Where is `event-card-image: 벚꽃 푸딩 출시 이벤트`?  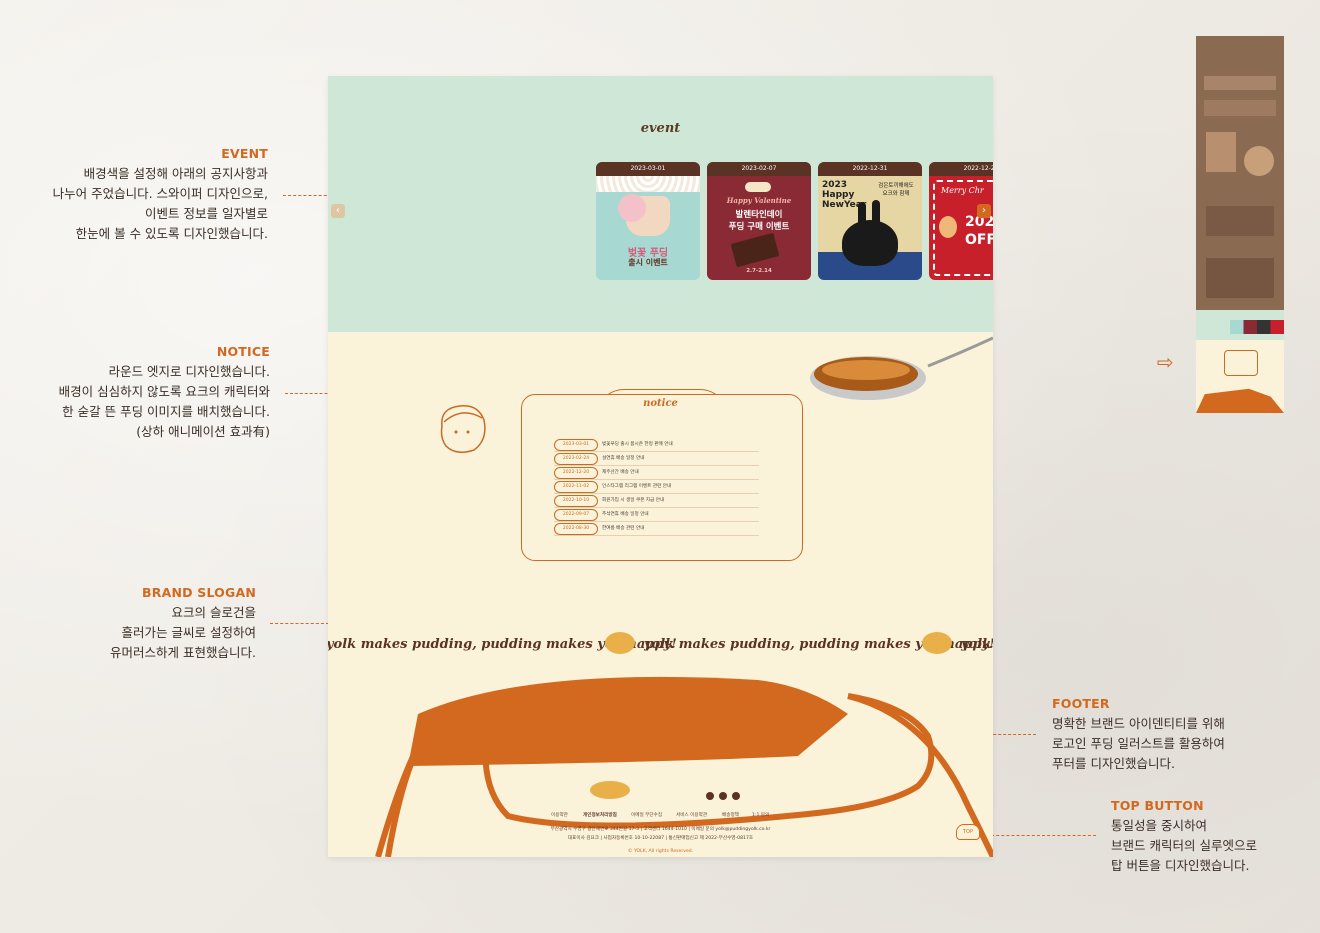 event-card-image: 벚꽃 푸딩 출시 이벤트 is located at coordinates (648, 228).